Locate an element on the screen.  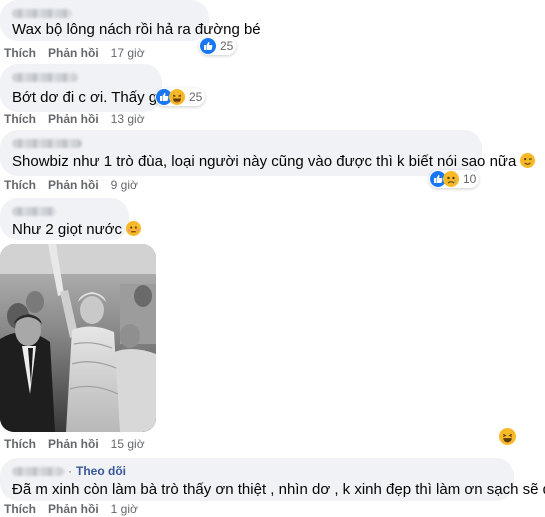
timestamp: 1 giờ is located at coordinates (124, 509).